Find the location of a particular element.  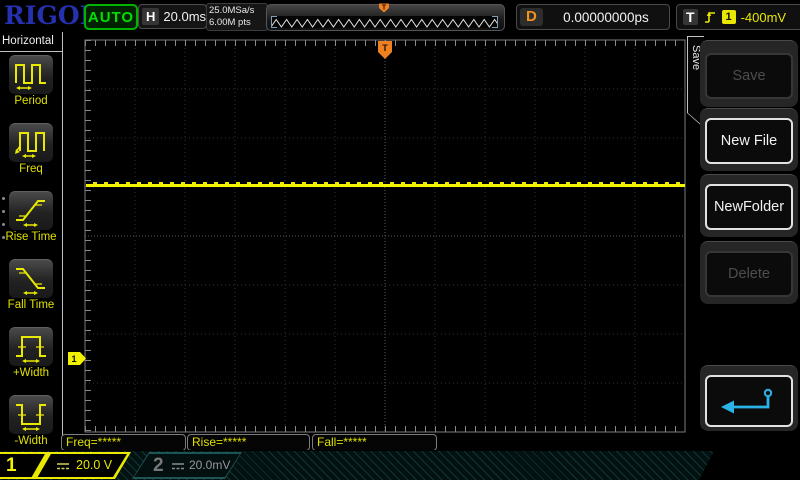

window-bracket-left-icon is located at coordinates (274, 22).